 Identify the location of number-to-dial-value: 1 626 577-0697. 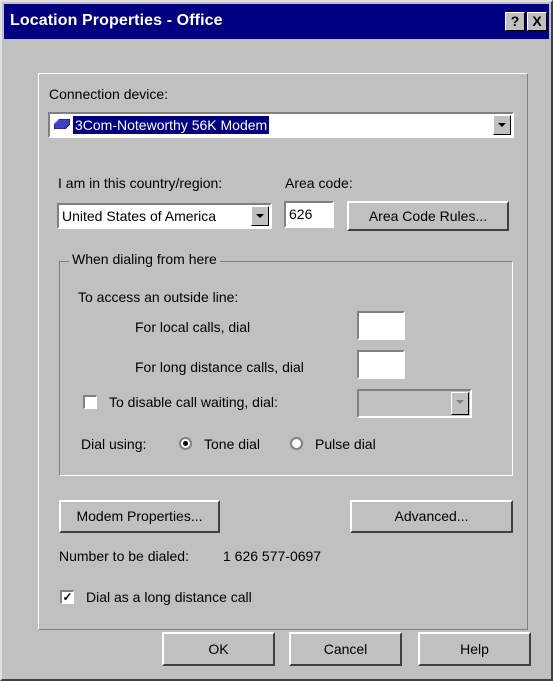
(272, 556).